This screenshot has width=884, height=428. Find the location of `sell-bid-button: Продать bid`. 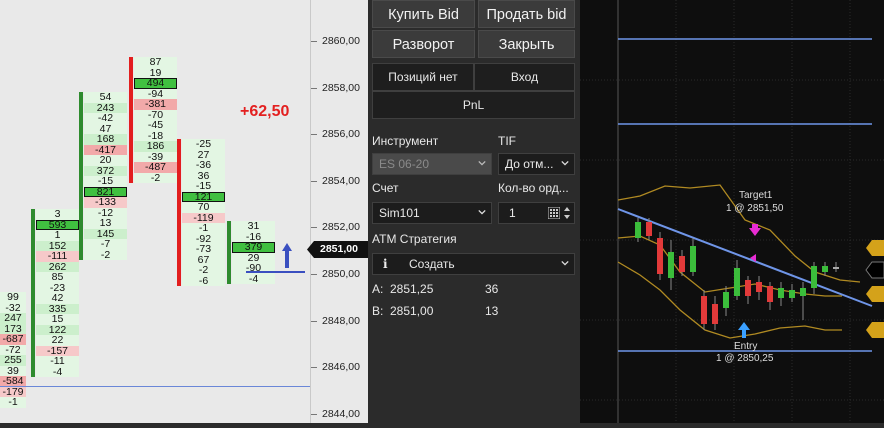

sell-bid-button: Продать bid is located at coordinates (526, 14).